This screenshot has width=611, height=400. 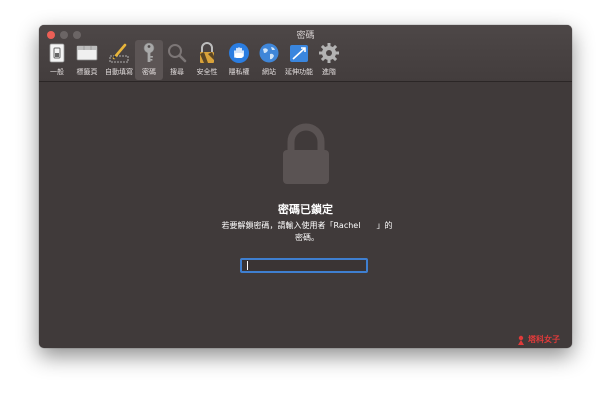 What do you see at coordinates (269, 53) in the screenshot?
I see `globe-icon` at bounding box center [269, 53].